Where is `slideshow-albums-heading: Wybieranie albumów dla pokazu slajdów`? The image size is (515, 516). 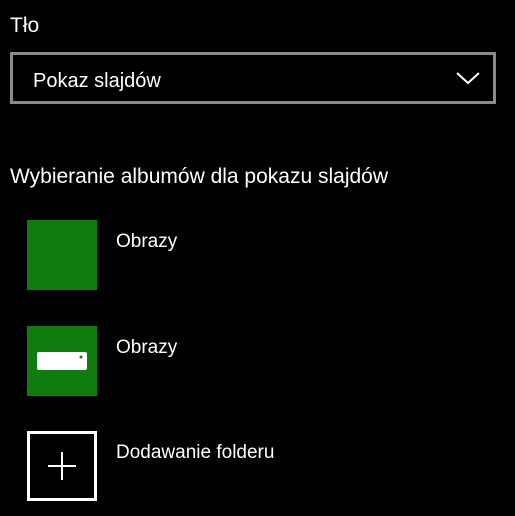 slideshow-albums-heading: Wybieranie albumów dla pokazu slajdów is located at coordinates (199, 176).